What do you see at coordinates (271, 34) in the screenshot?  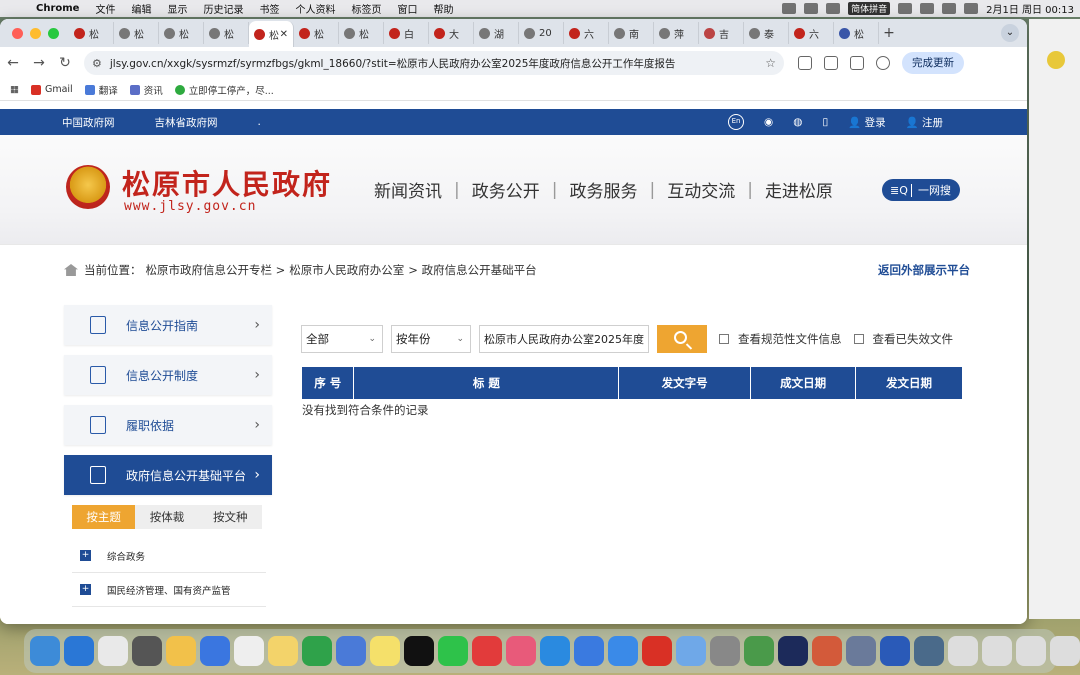 I see `browser-tab: 松 ✕` at bounding box center [271, 34].